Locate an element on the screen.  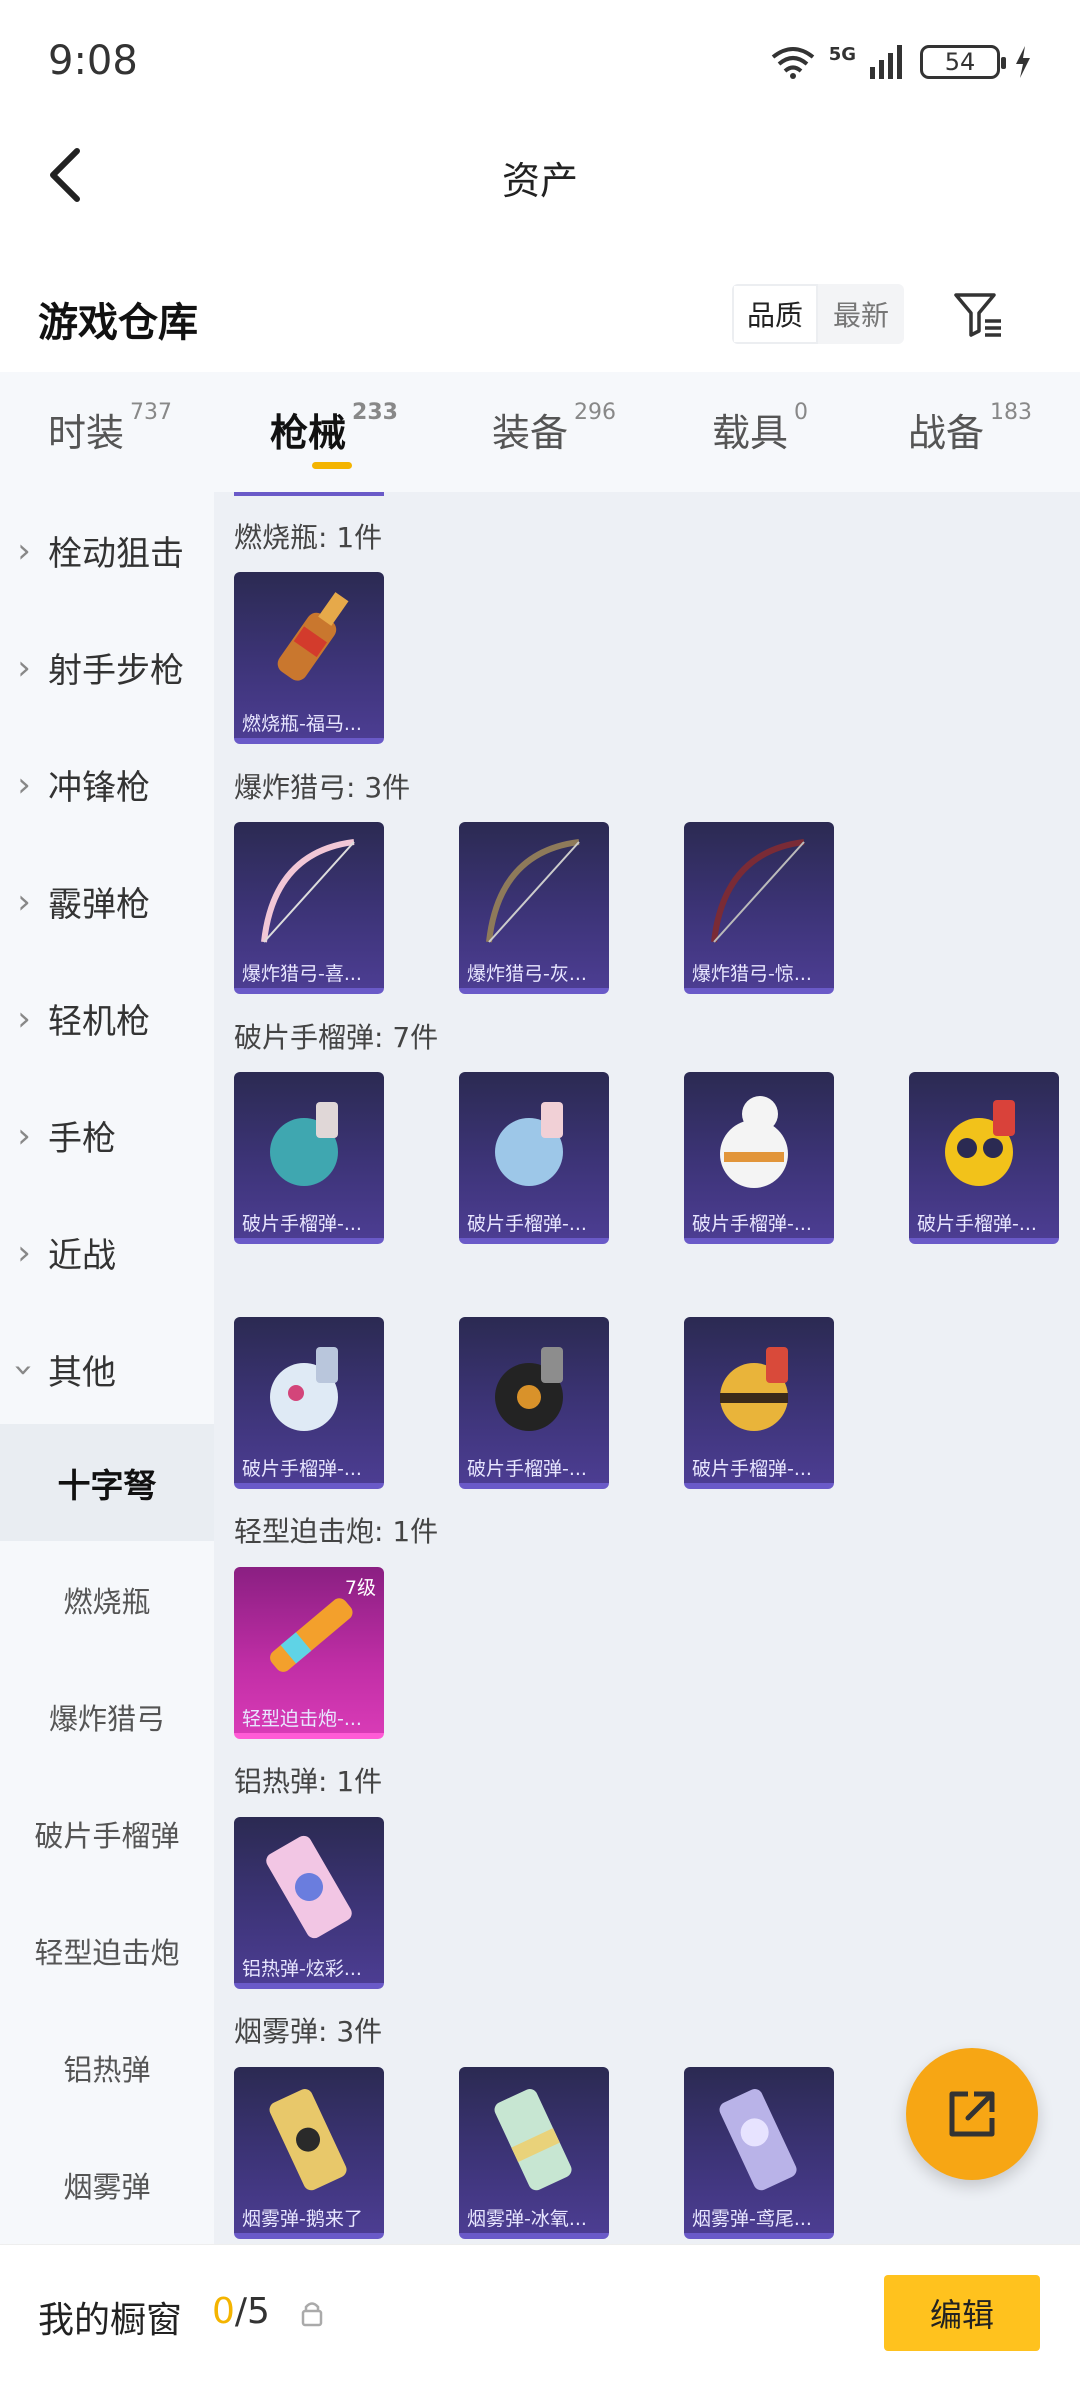
tab-label: 时装 is located at coordinates (86, 433).